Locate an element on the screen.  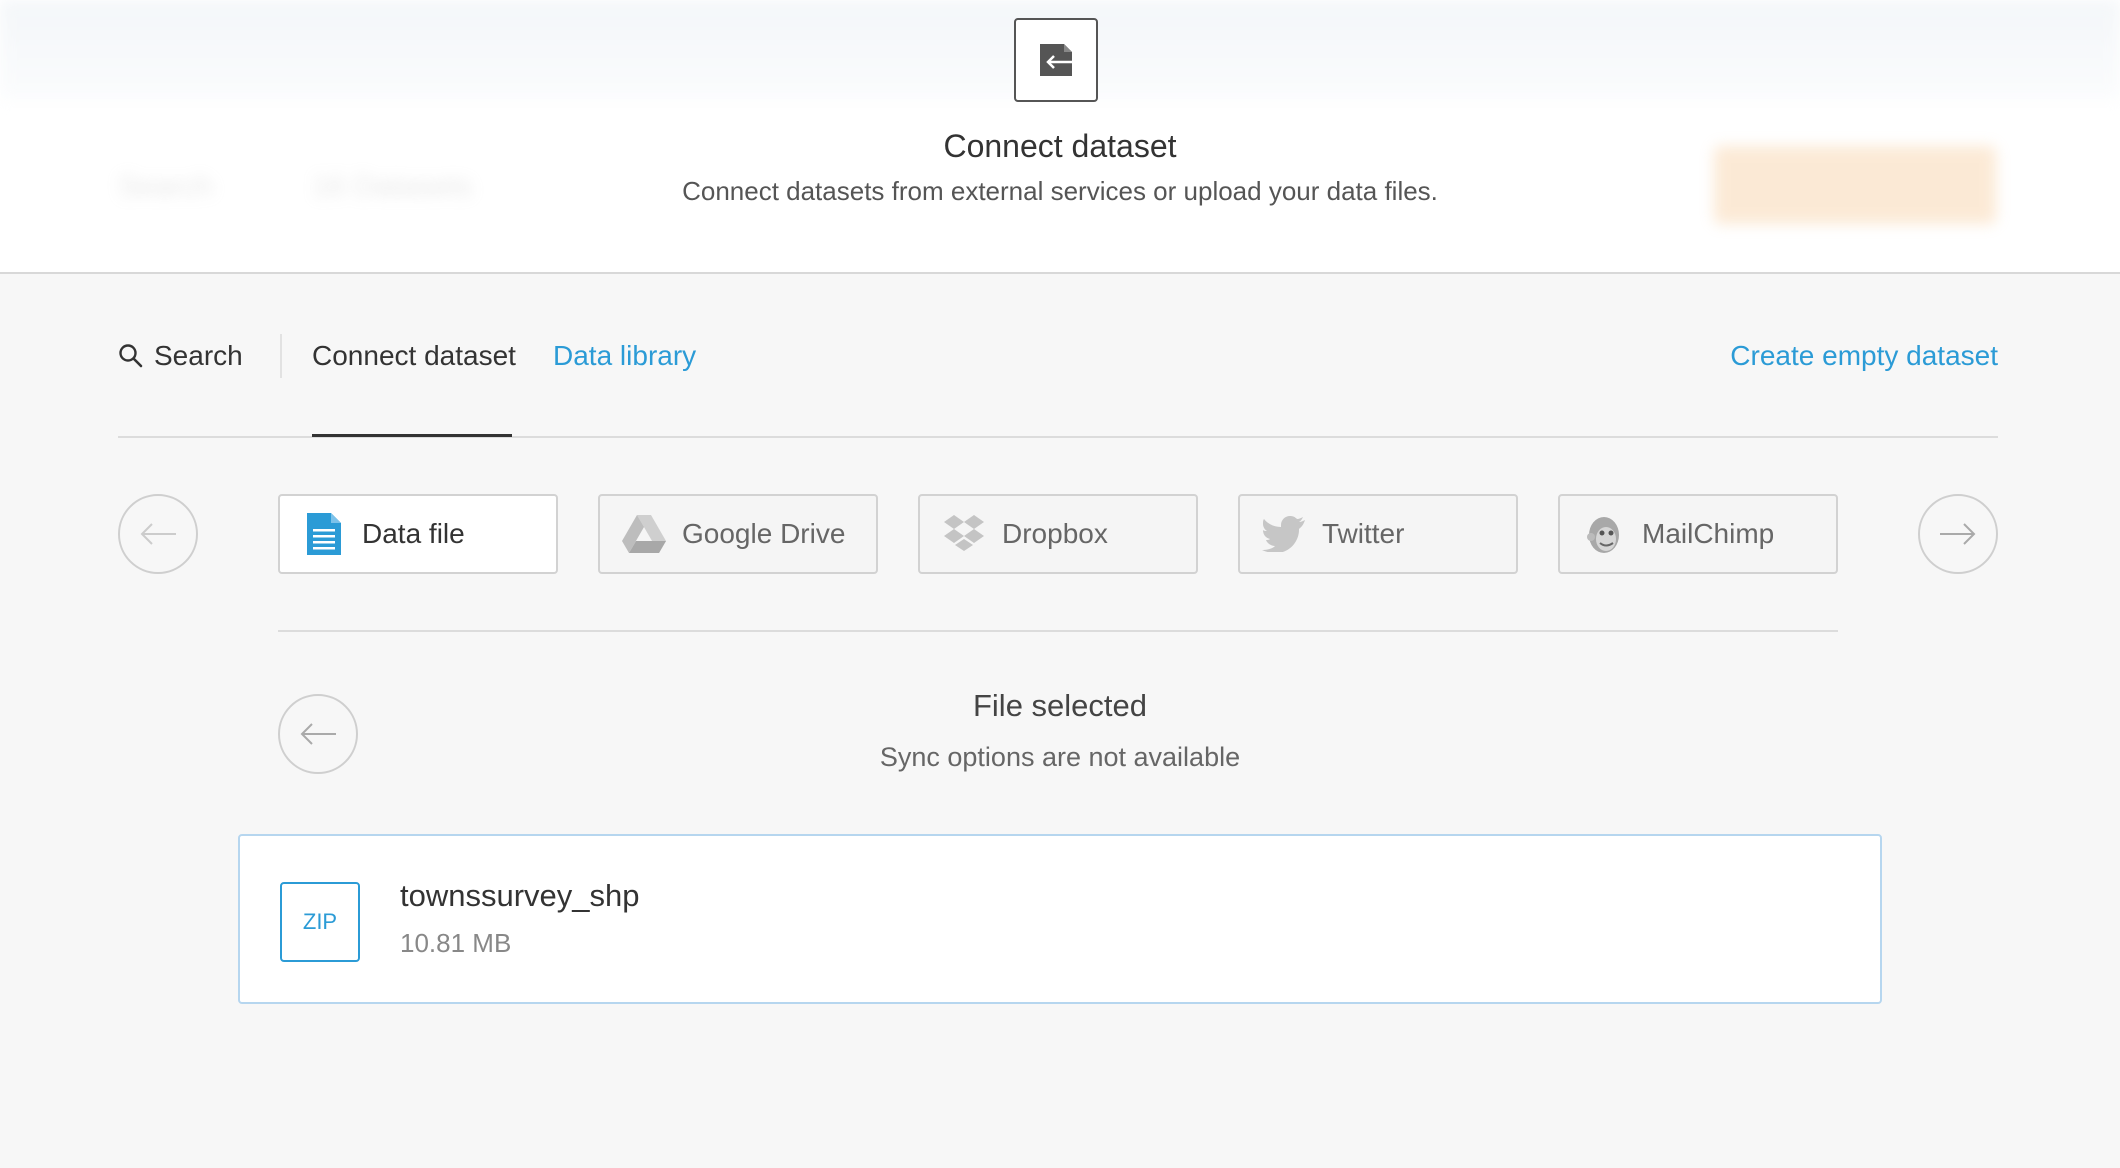
tab-divider is located at coordinates (281, 356).